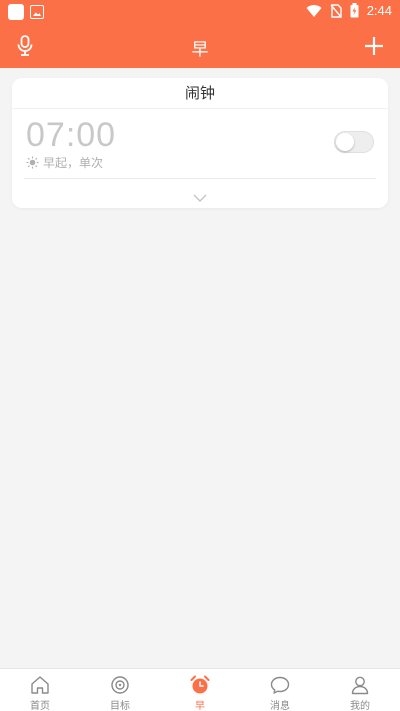 The width and height of the screenshot is (400, 711). Describe the element at coordinates (360, 706) in the screenshot. I see `nav-label-profile: 我的` at that location.